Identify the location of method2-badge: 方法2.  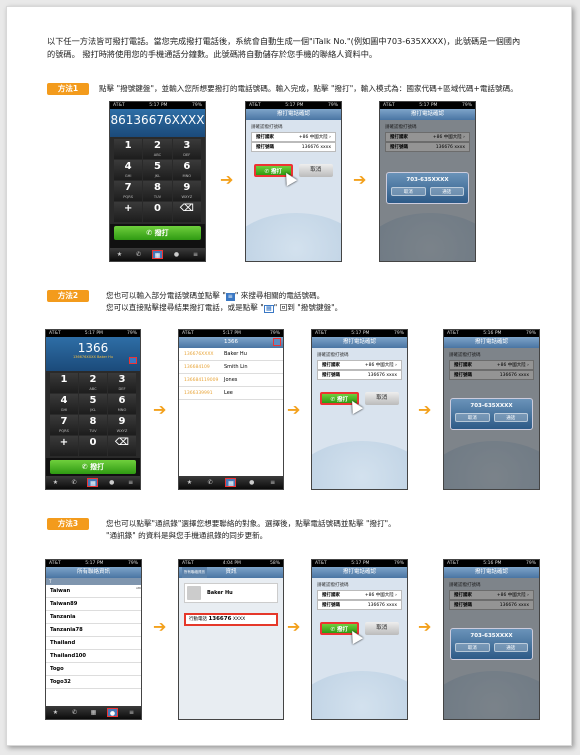
(68, 296).